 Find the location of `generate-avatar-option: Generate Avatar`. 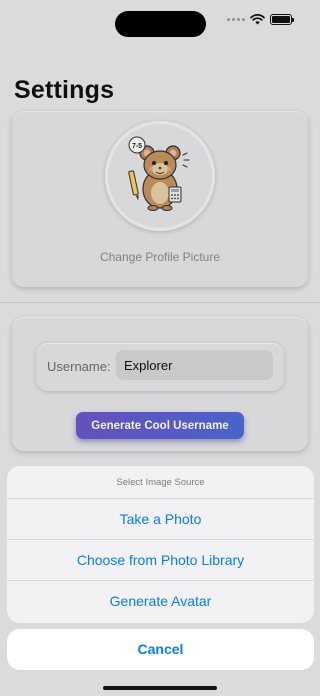

generate-avatar-option: Generate Avatar is located at coordinates (160, 601).